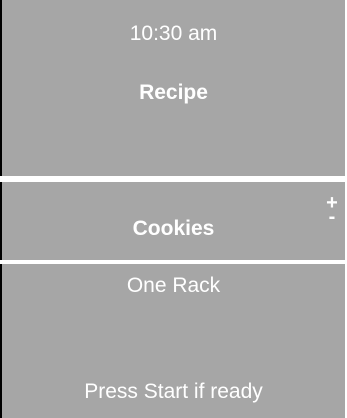  What do you see at coordinates (332, 217) in the screenshot?
I see `decrease-button: -` at bounding box center [332, 217].